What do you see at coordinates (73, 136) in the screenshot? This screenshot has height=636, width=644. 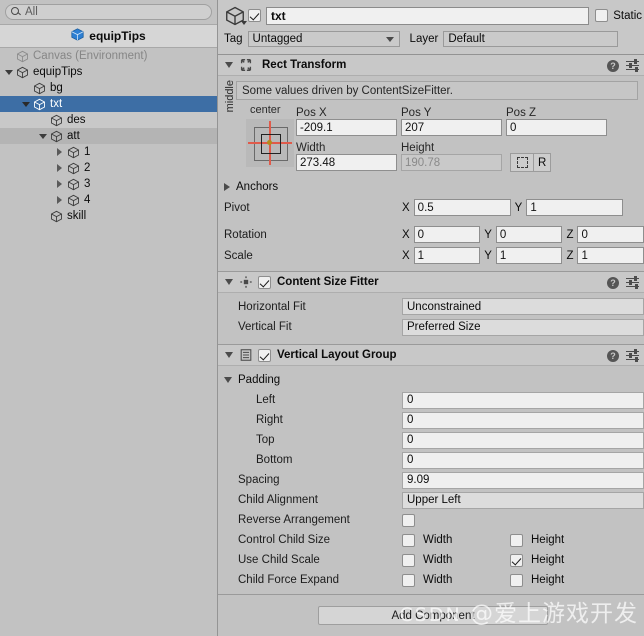 I see `hierarchy-item-label: att` at bounding box center [73, 136].